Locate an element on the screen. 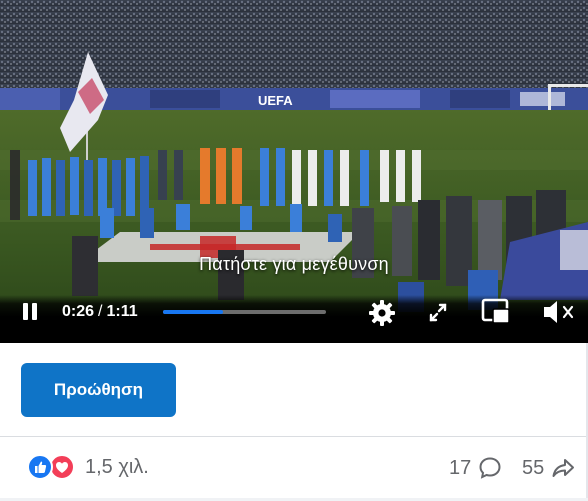  tap-to-enlarge-hint: Πατήστε για μεγέθυνση is located at coordinates (294, 264).